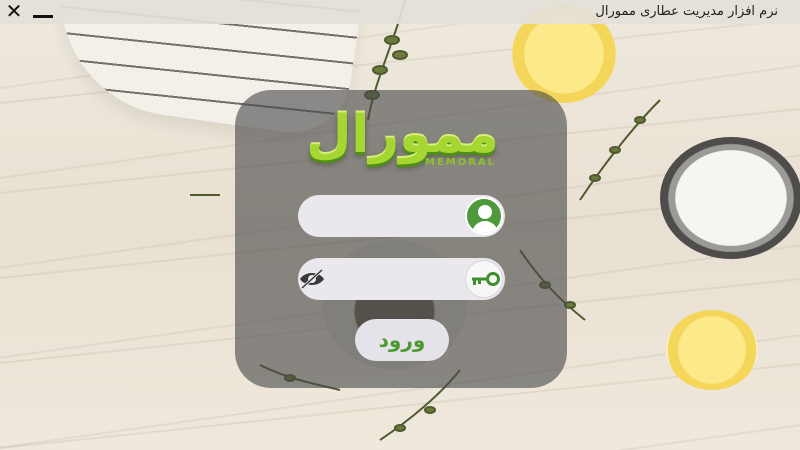  Describe the element at coordinates (312, 279) in the screenshot. I see `eye-slash-icon` at that location.